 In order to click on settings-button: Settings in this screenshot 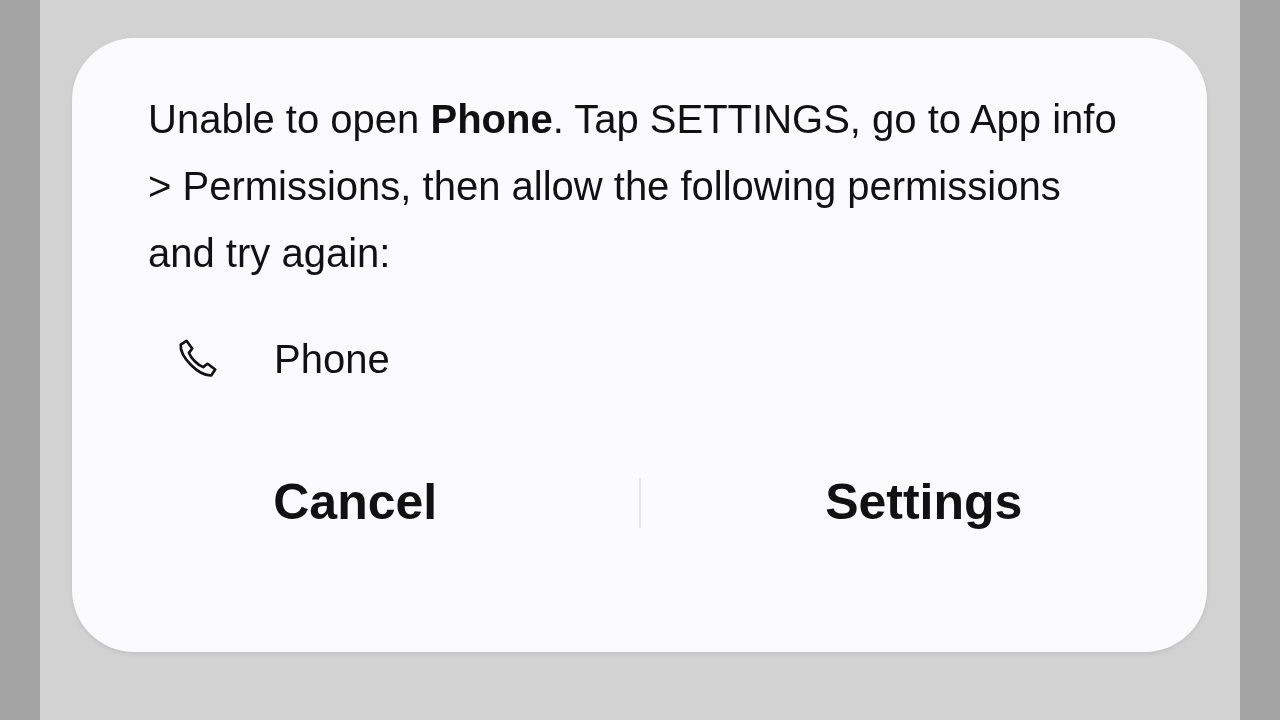, I will do `click(923, 502)`.